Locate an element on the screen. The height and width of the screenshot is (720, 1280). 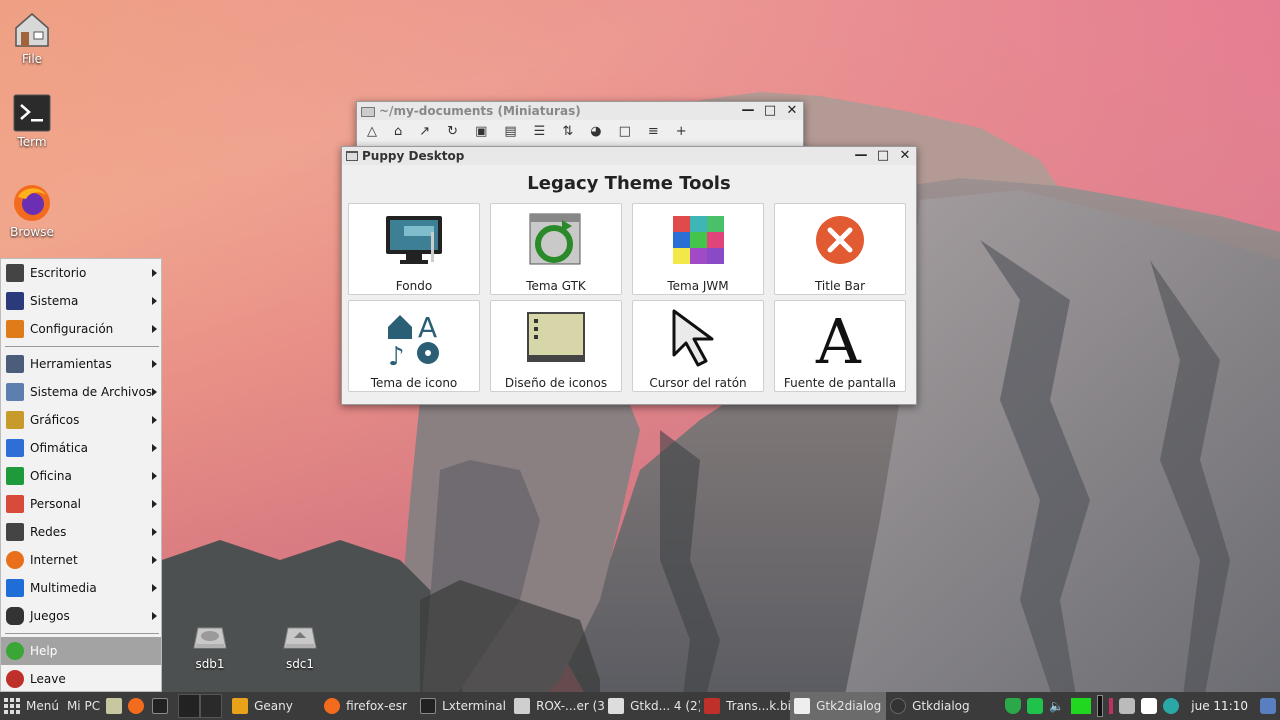
menu-item-oficina: Oficina is located at coordinates (81, 476).